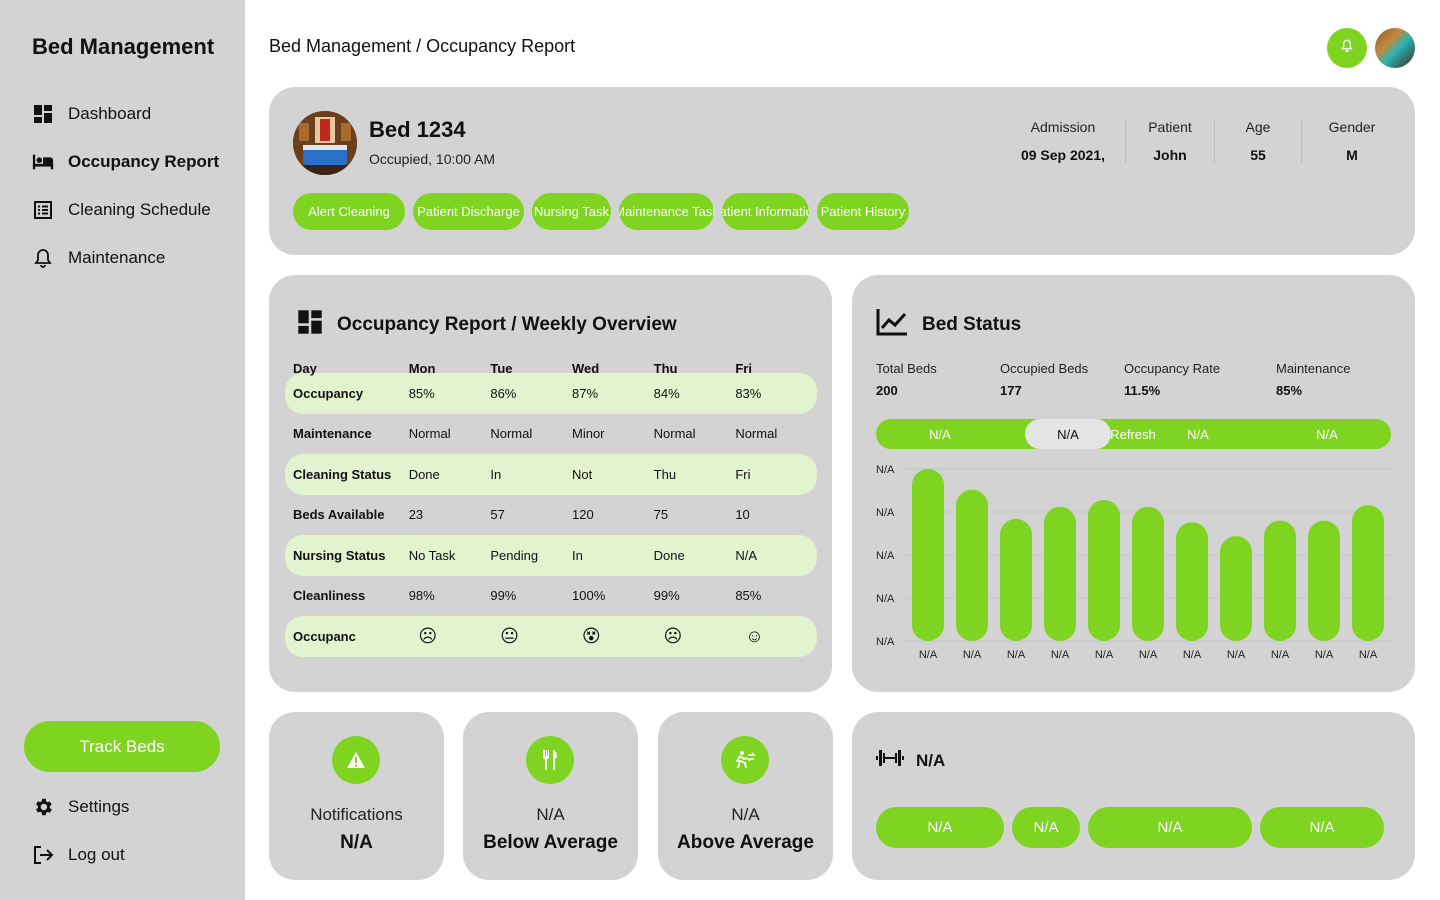  Describe the element at coordinates (497, 515) in the screenshot. I see `table-cell: 57` at that location.